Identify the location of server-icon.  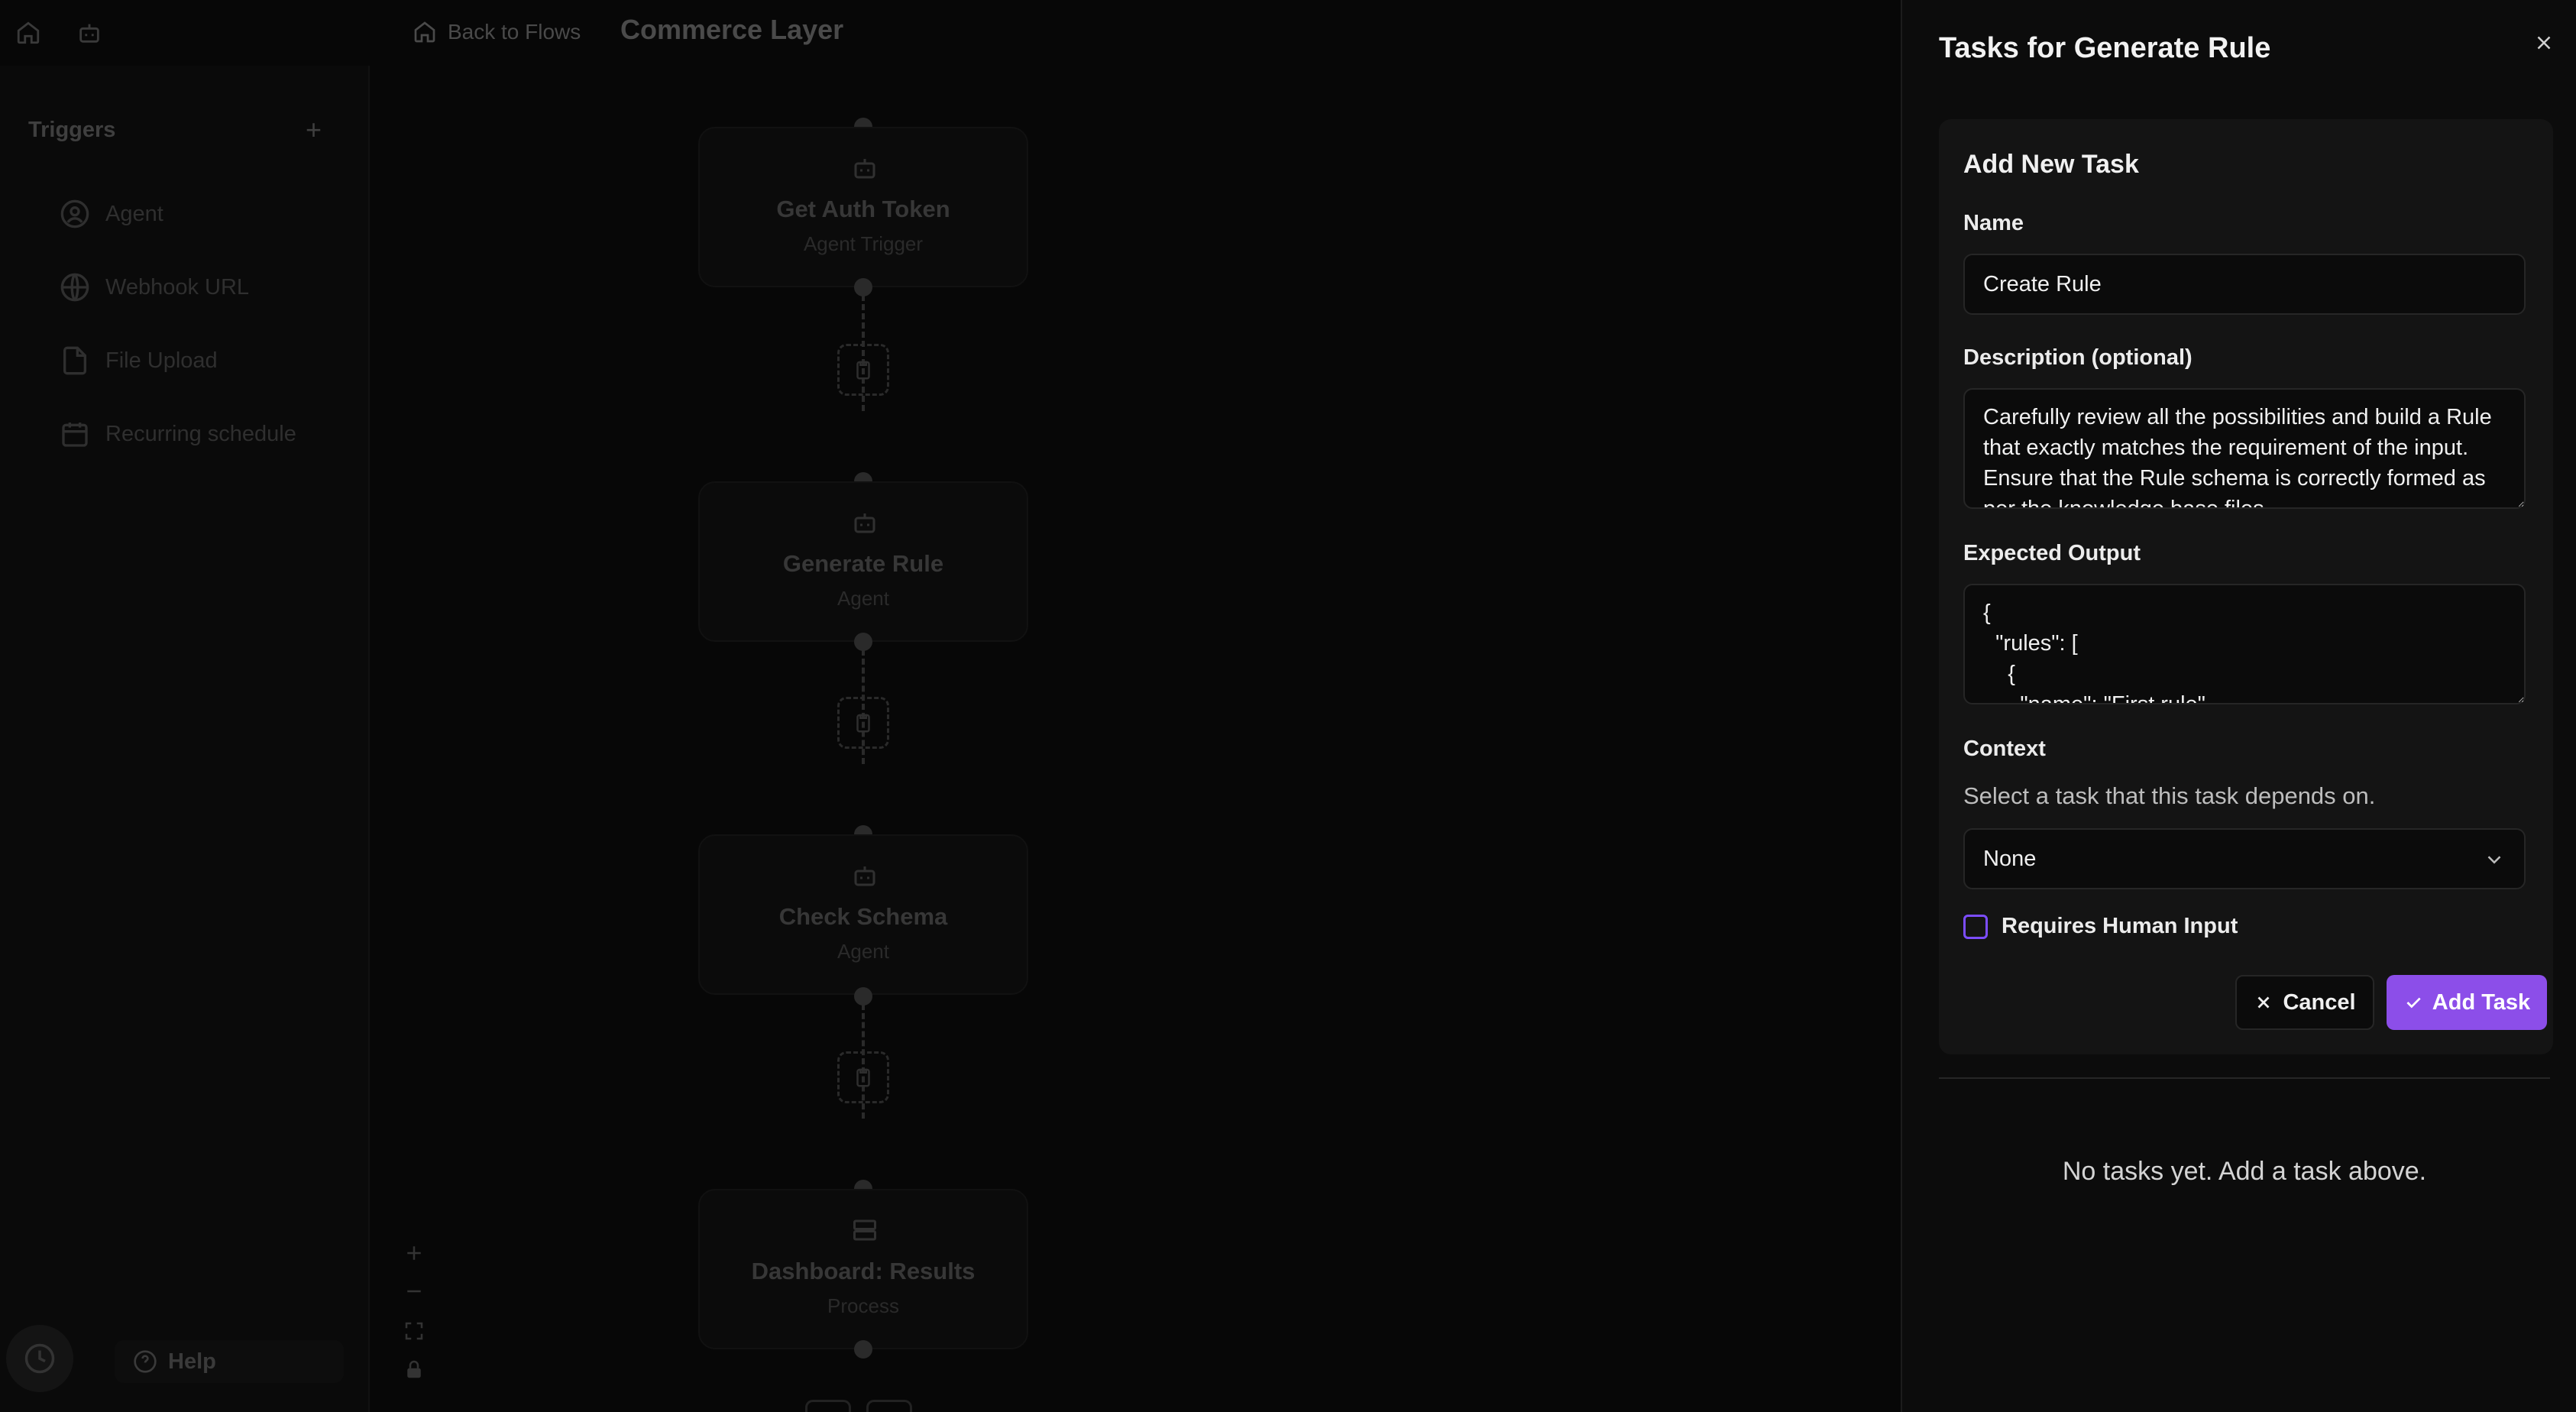
(865, 1230).